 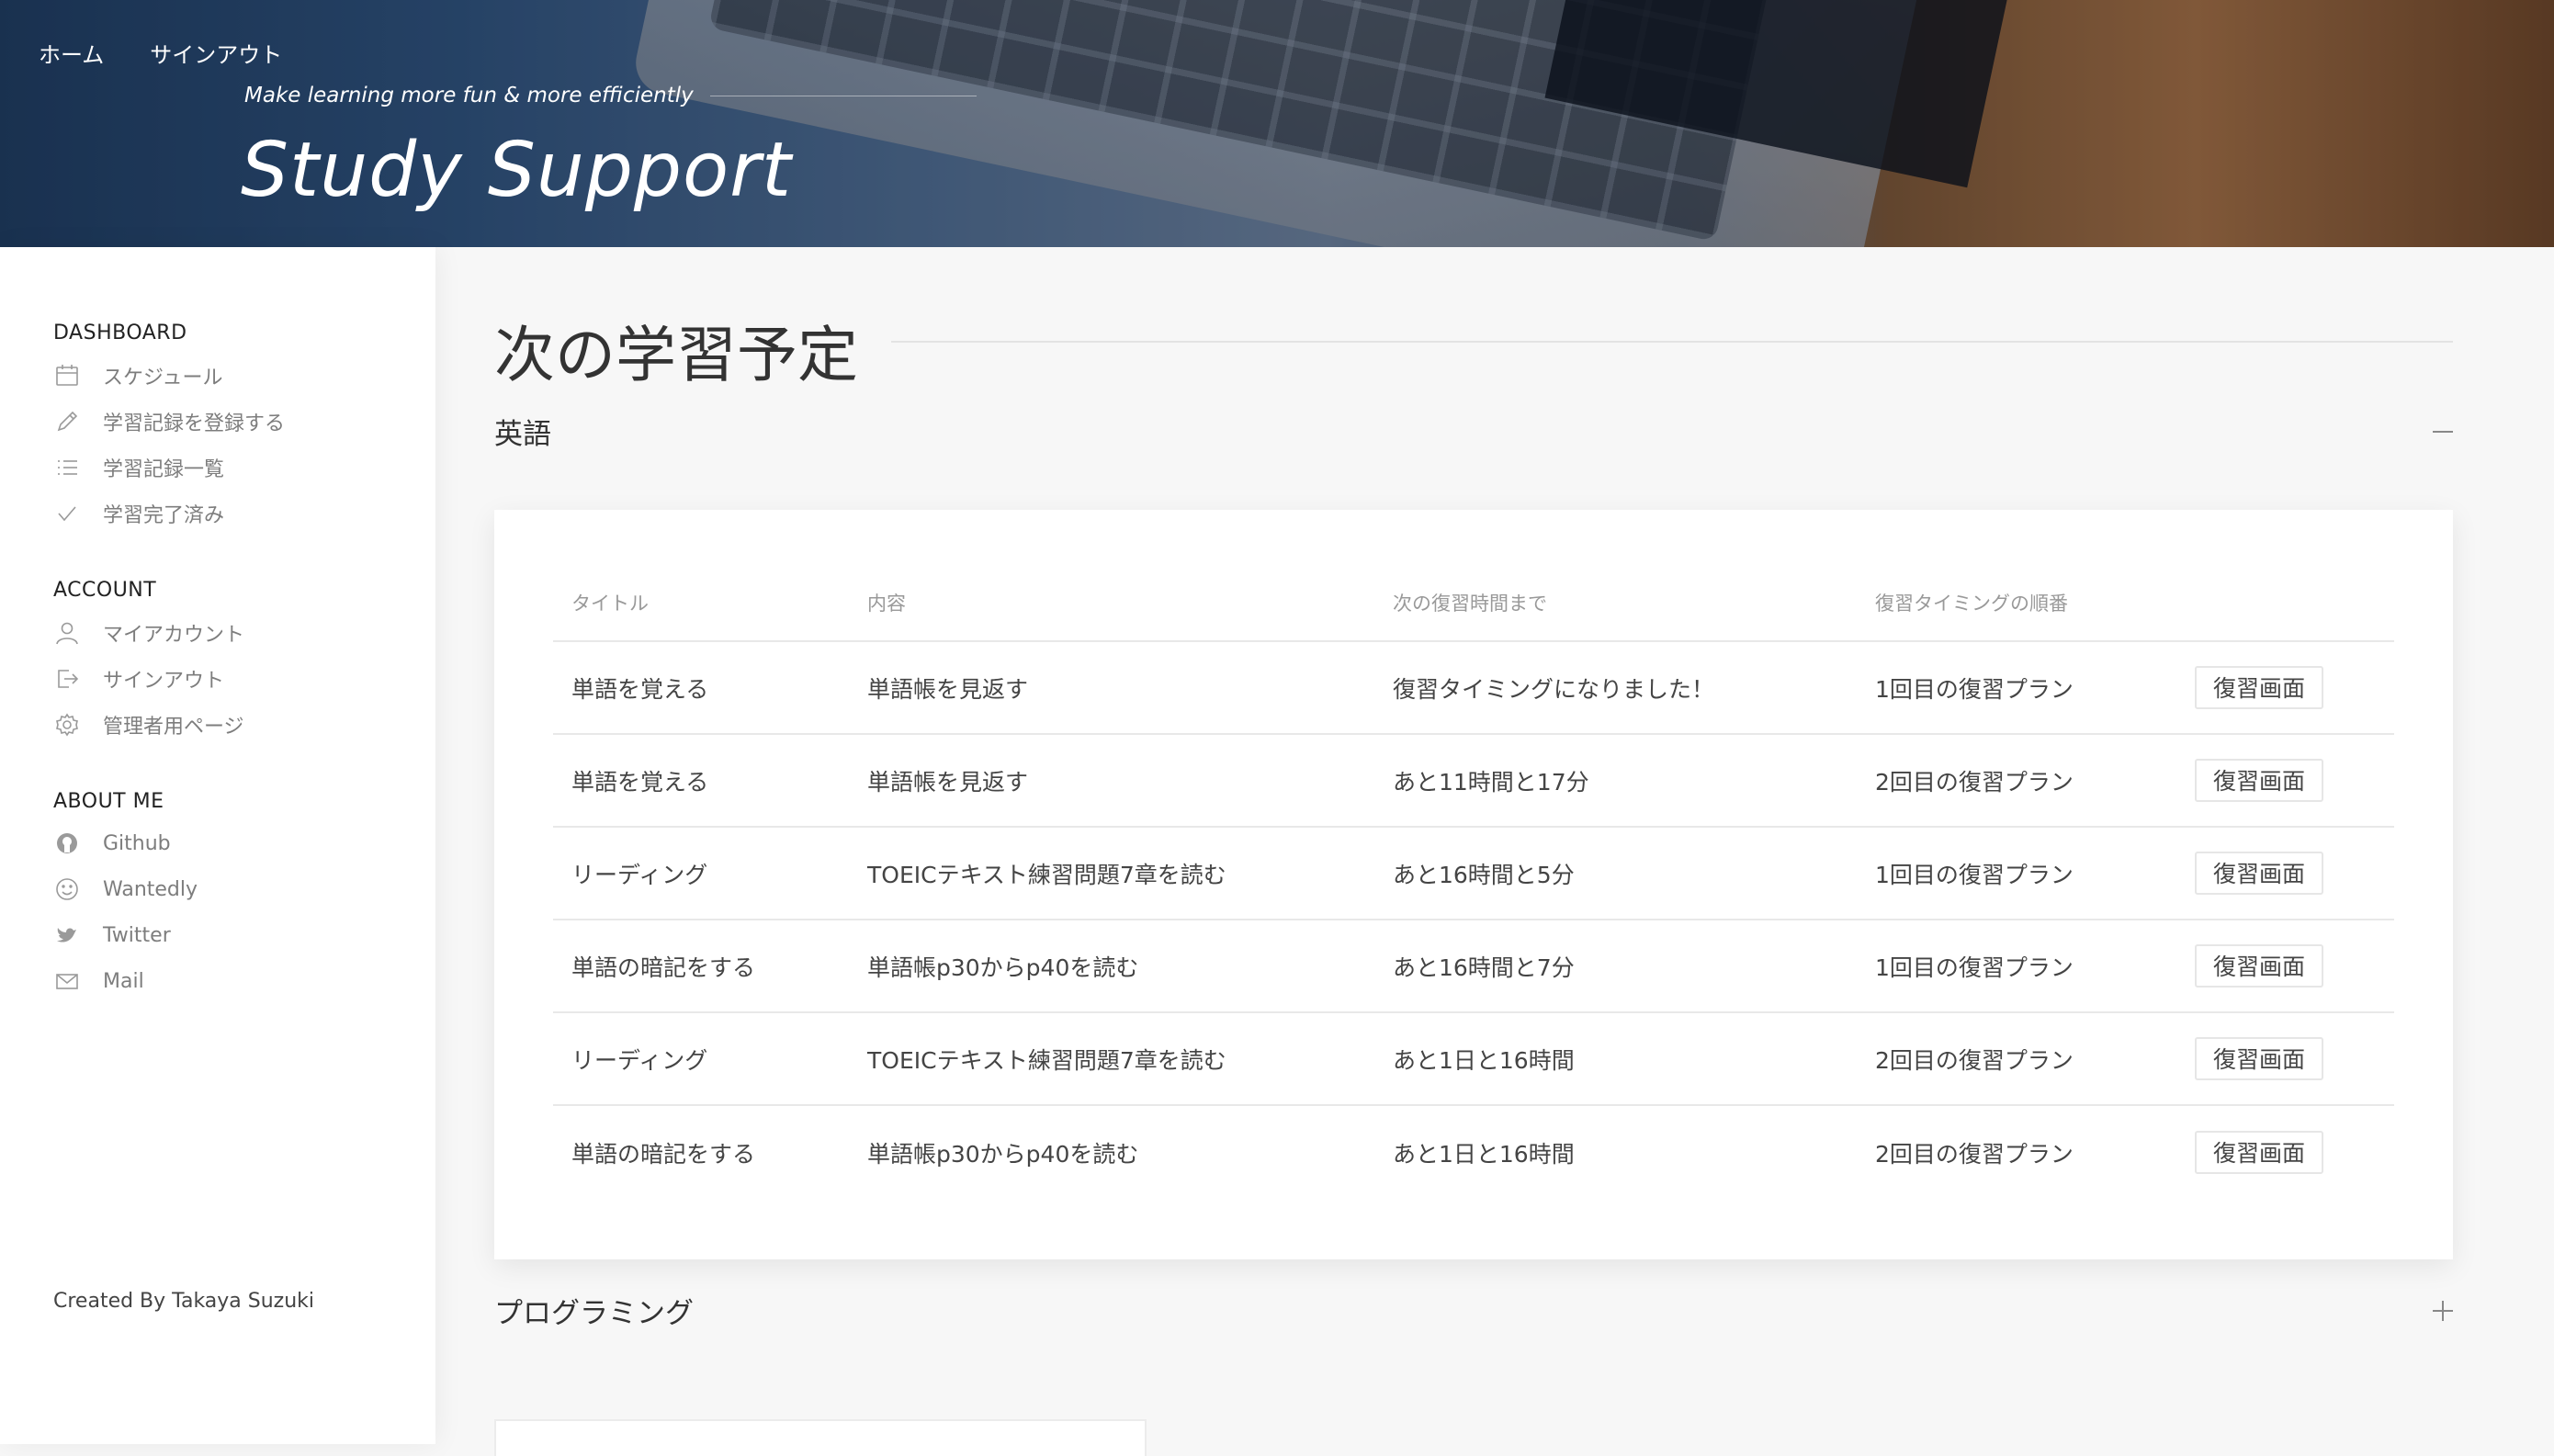 I want to click on category-label: 英語, so click(x=522, y=434).